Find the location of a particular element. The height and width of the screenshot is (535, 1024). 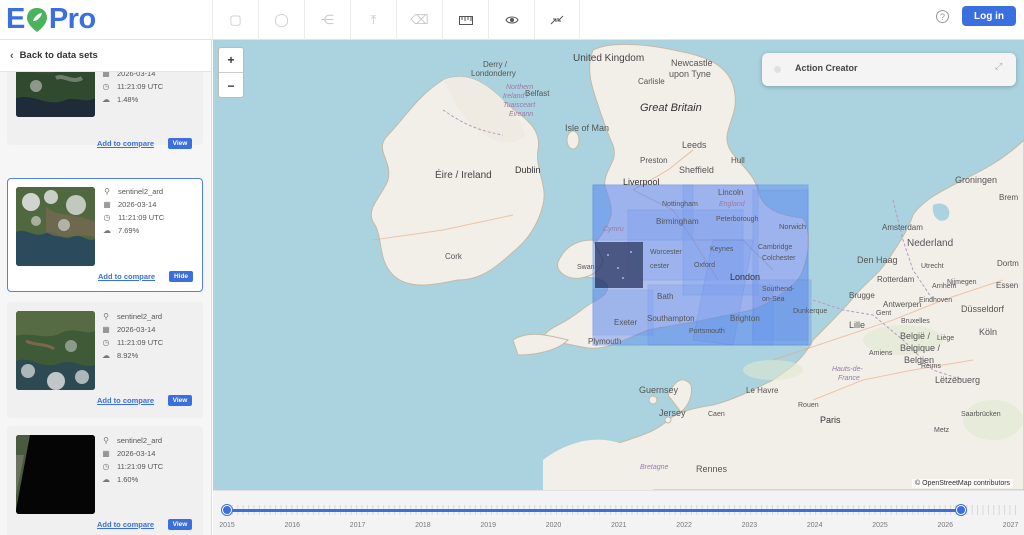

square-select-icon: ▢ is located at coordinates (235, 20).